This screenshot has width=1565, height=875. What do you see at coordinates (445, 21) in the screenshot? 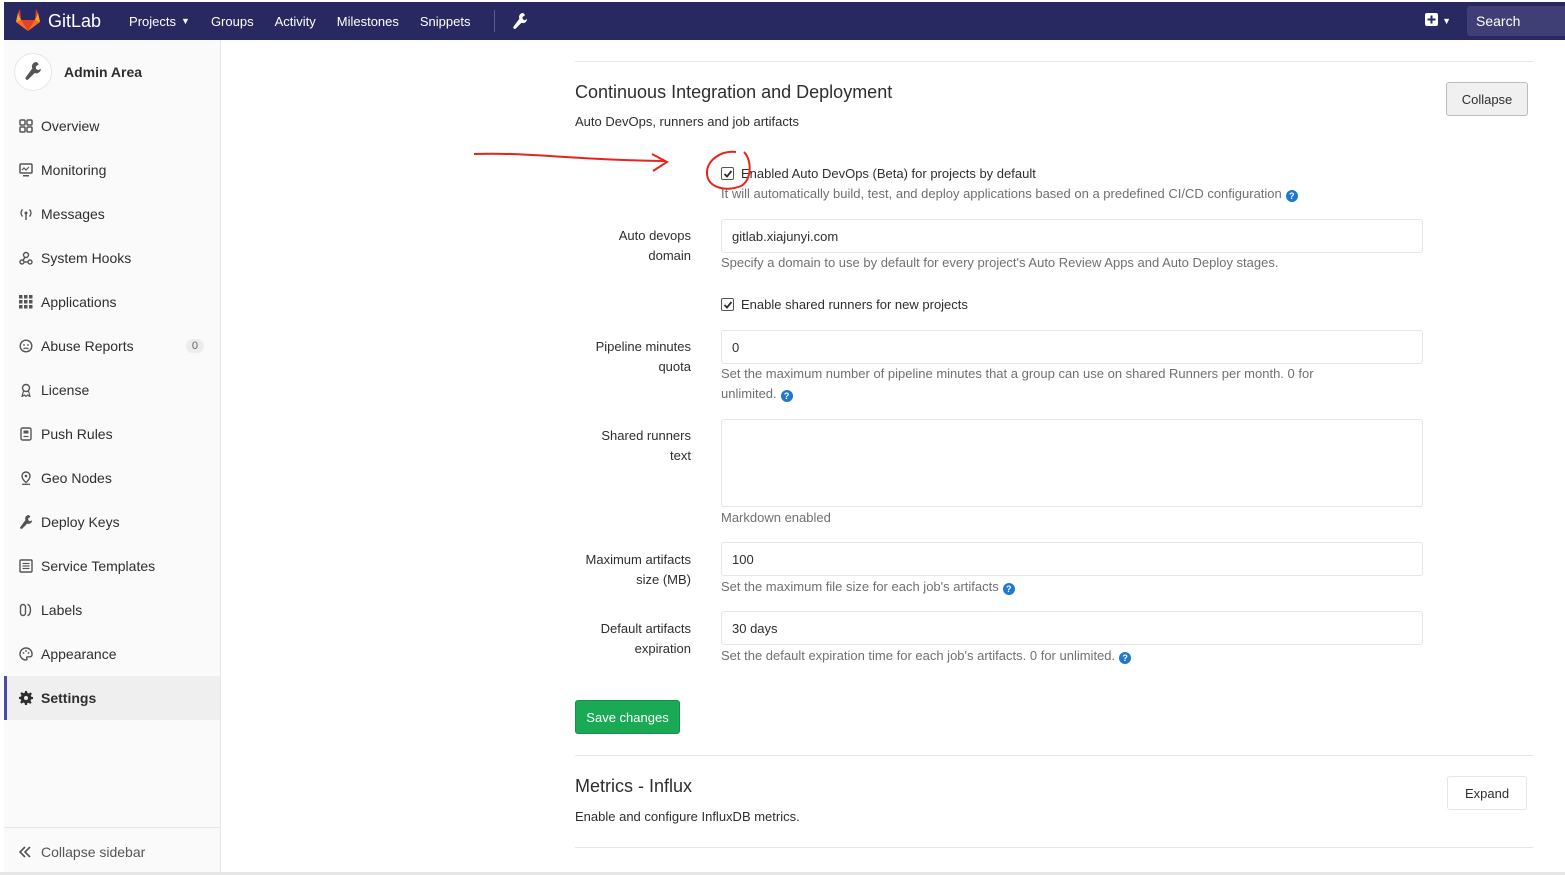
I see `nav-snippets: Snippets` at bounding box center [445, 21].